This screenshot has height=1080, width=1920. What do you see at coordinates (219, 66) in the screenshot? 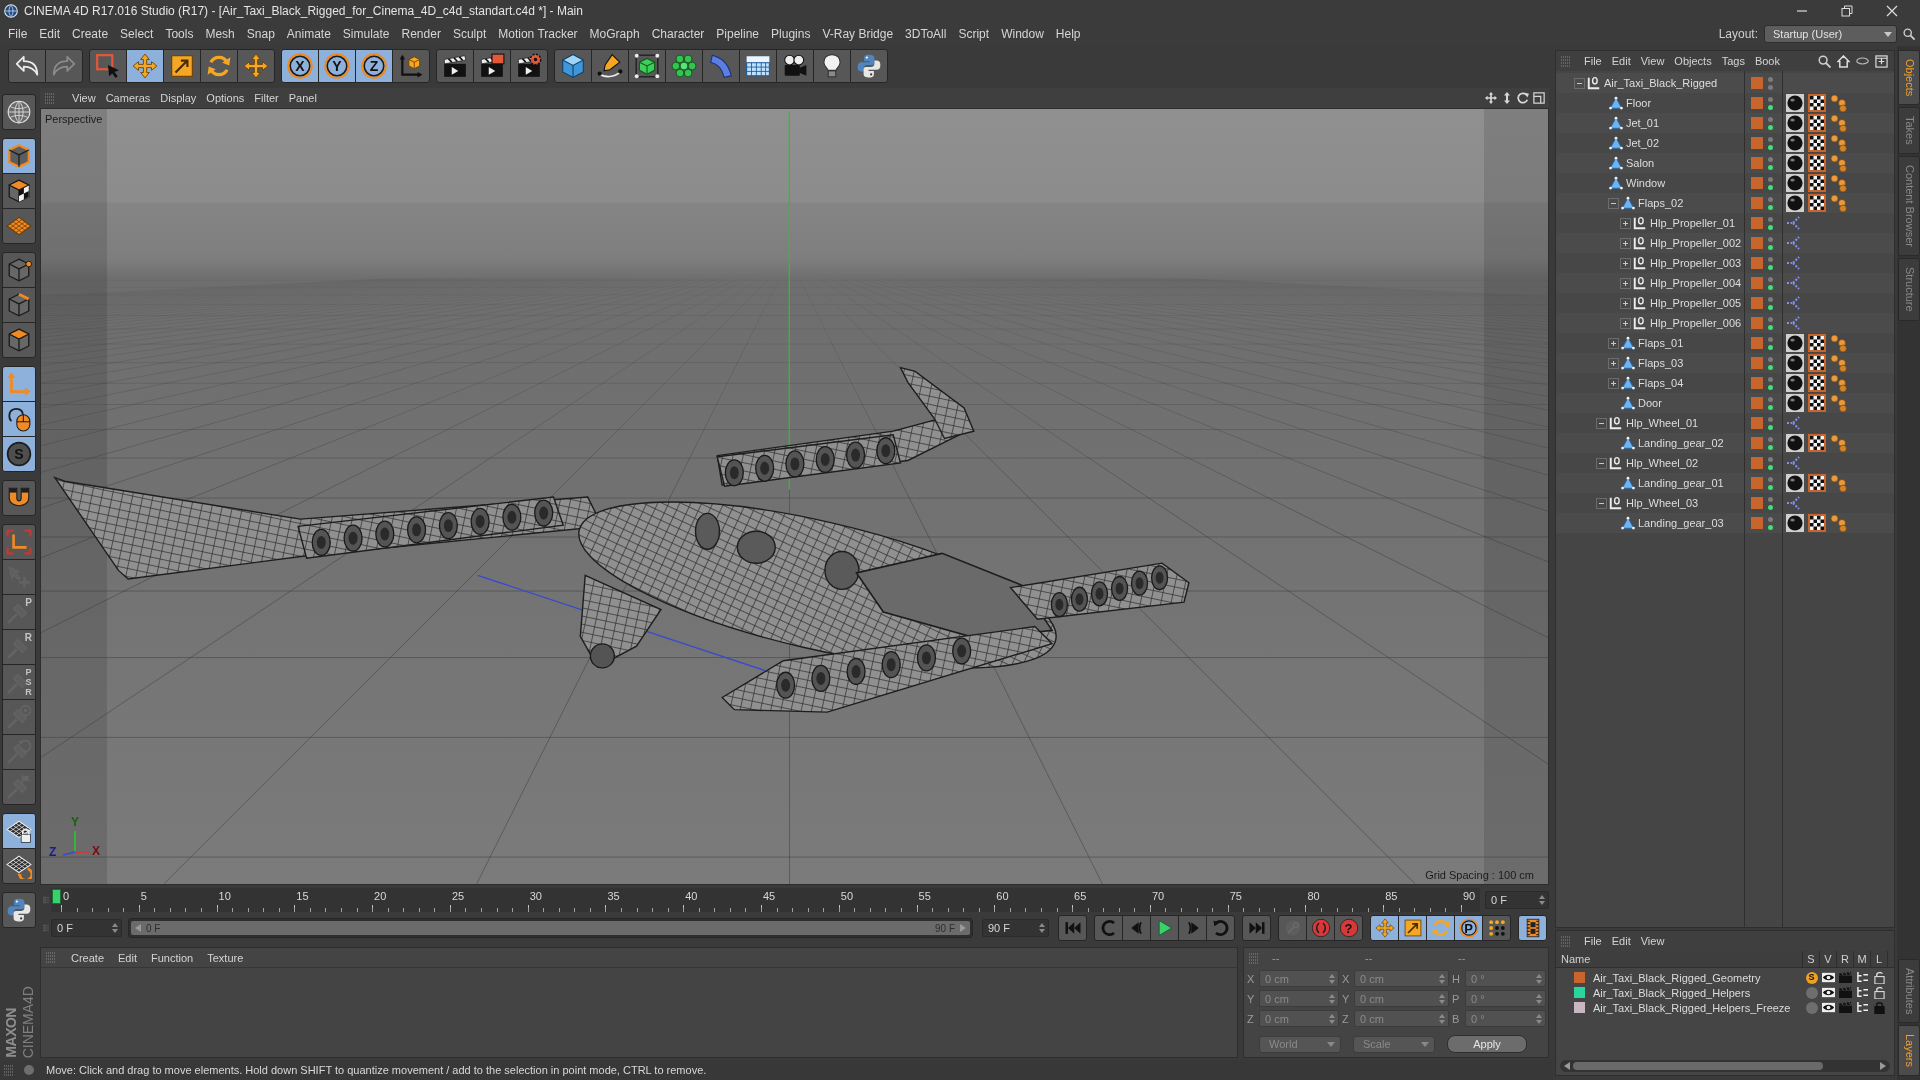
I see `rotate-tool-button` at bounding box center [219, 66].